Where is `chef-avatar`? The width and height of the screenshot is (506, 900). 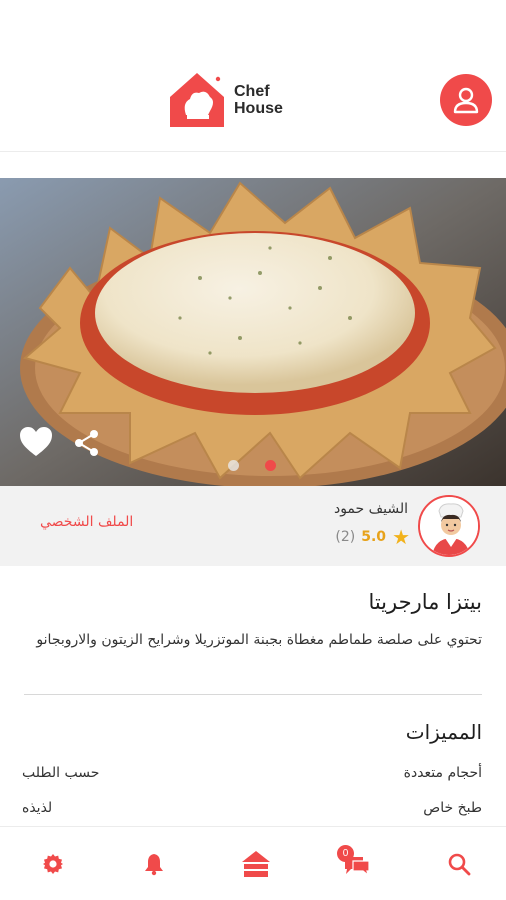 chef-avatar is located at coordinates (449, 526).